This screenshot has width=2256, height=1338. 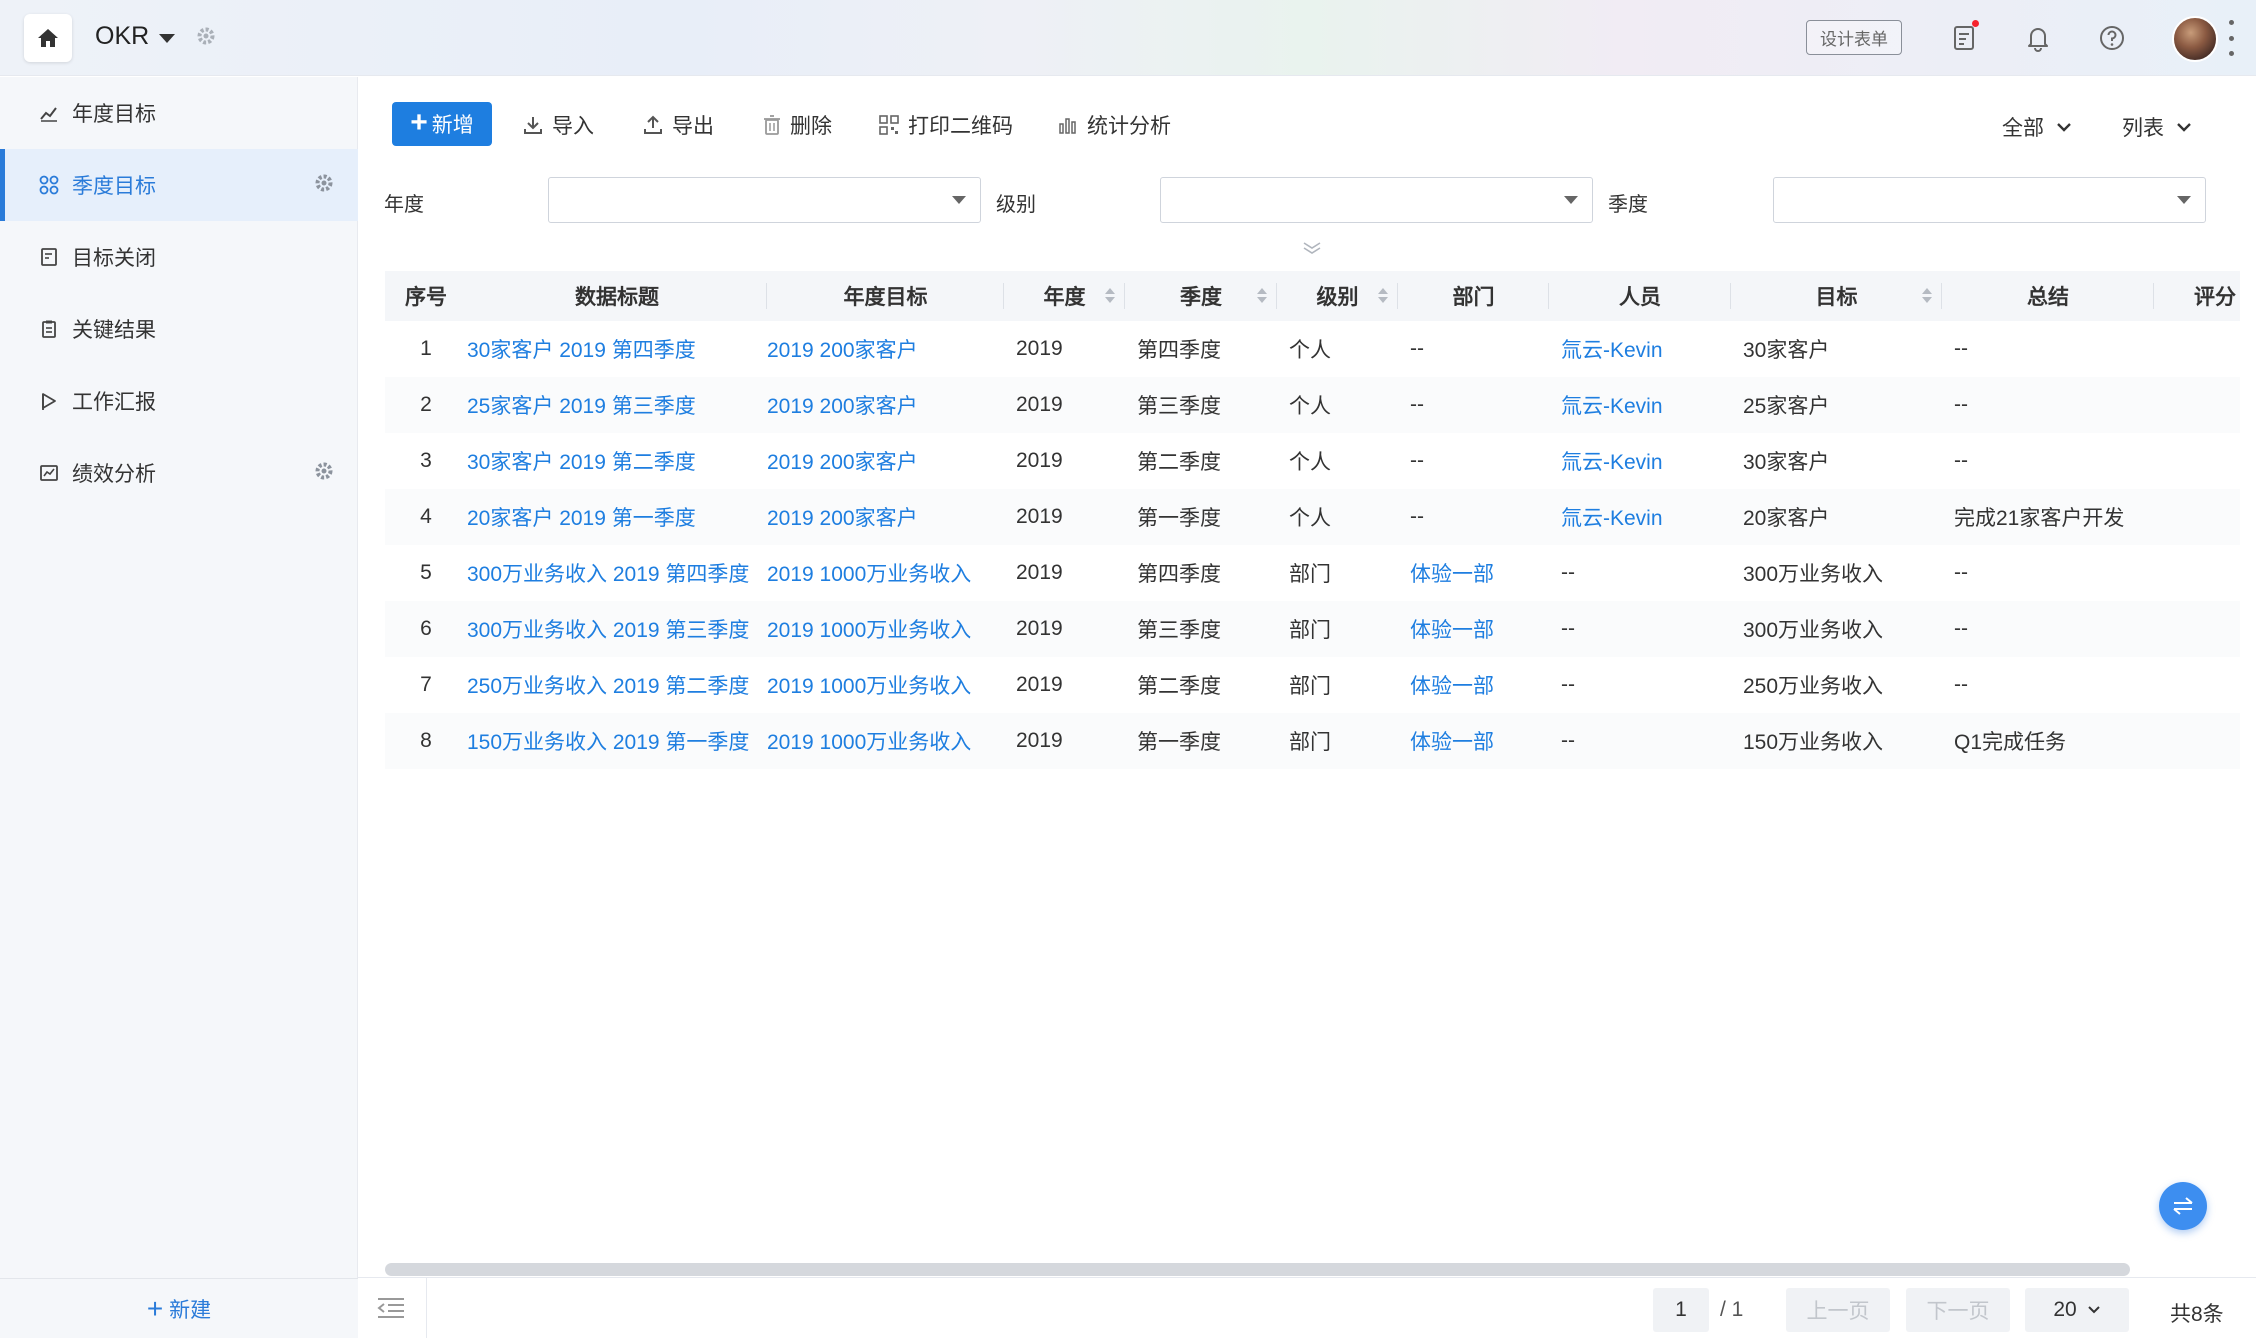 What do you see at coordinates (1201, 296) in the screenshot?
I see `column-header: 季度` at bounding box center [1201, 296].